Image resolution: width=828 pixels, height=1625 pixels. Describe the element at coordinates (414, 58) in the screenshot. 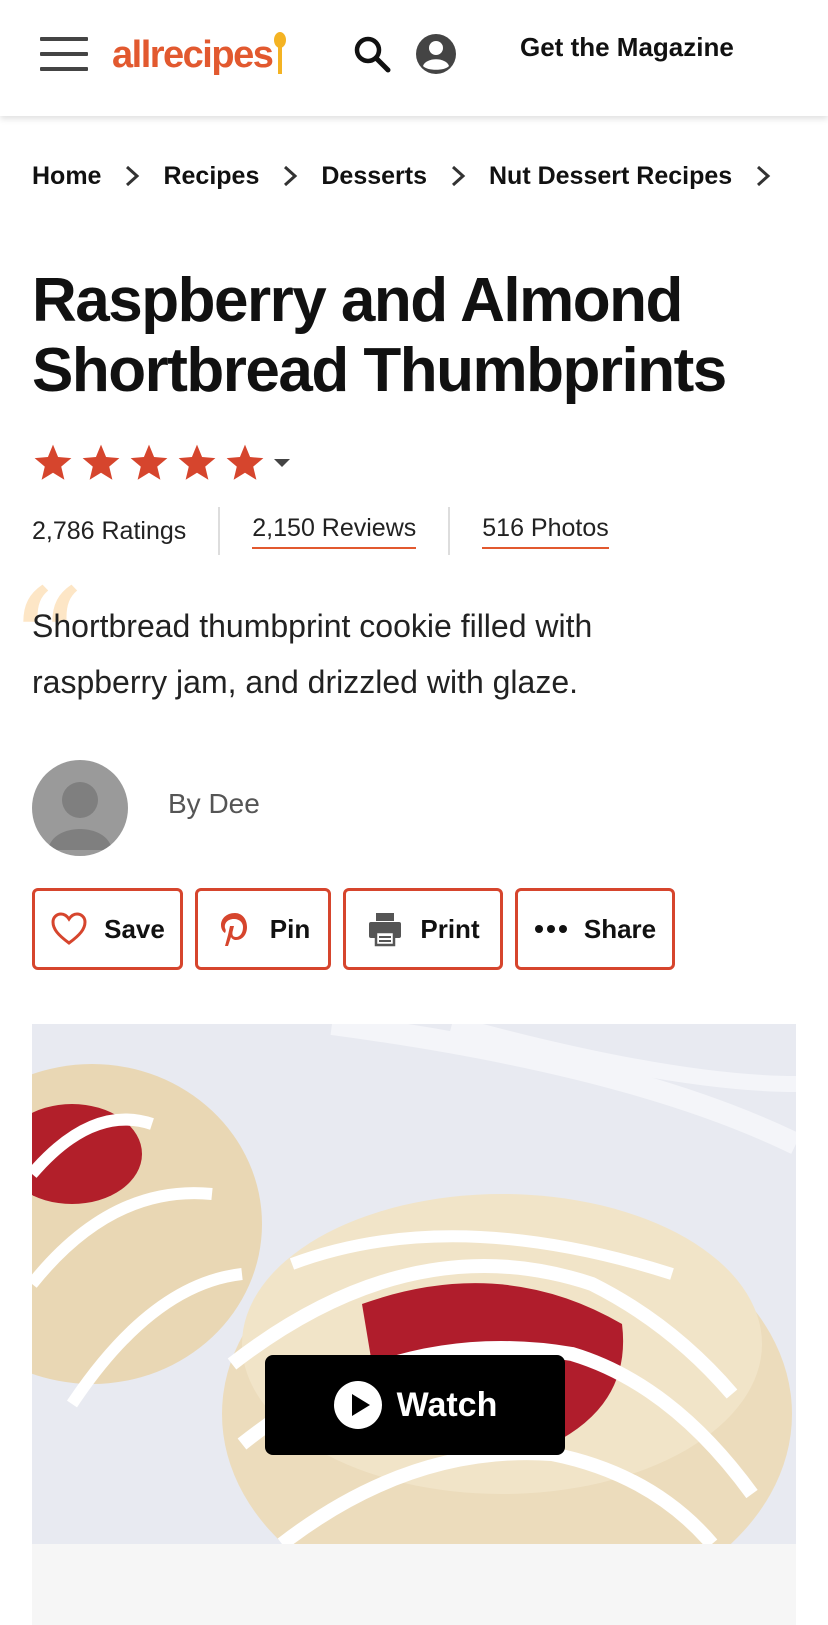

I see `site-header: allrecipes Get the Magazine` at that location.